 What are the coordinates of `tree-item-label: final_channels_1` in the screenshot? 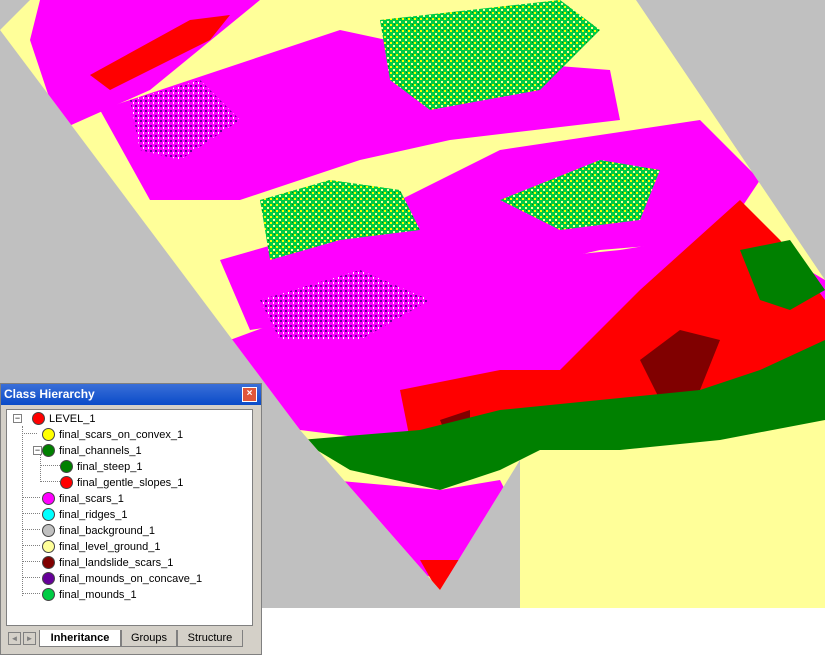 It's located at (100, 451).